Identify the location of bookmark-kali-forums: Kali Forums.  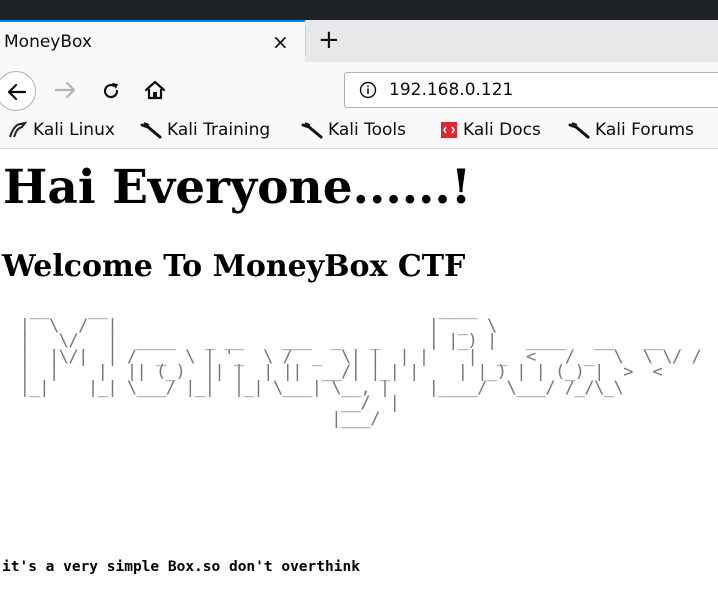
(631, 132).